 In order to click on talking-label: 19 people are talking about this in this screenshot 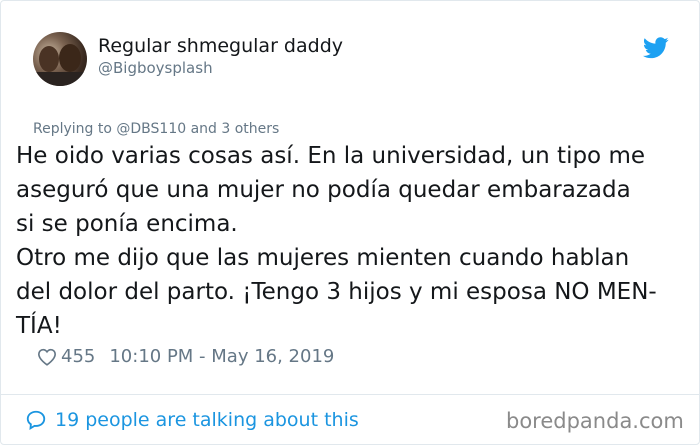, I will do `click(207, 420)`.